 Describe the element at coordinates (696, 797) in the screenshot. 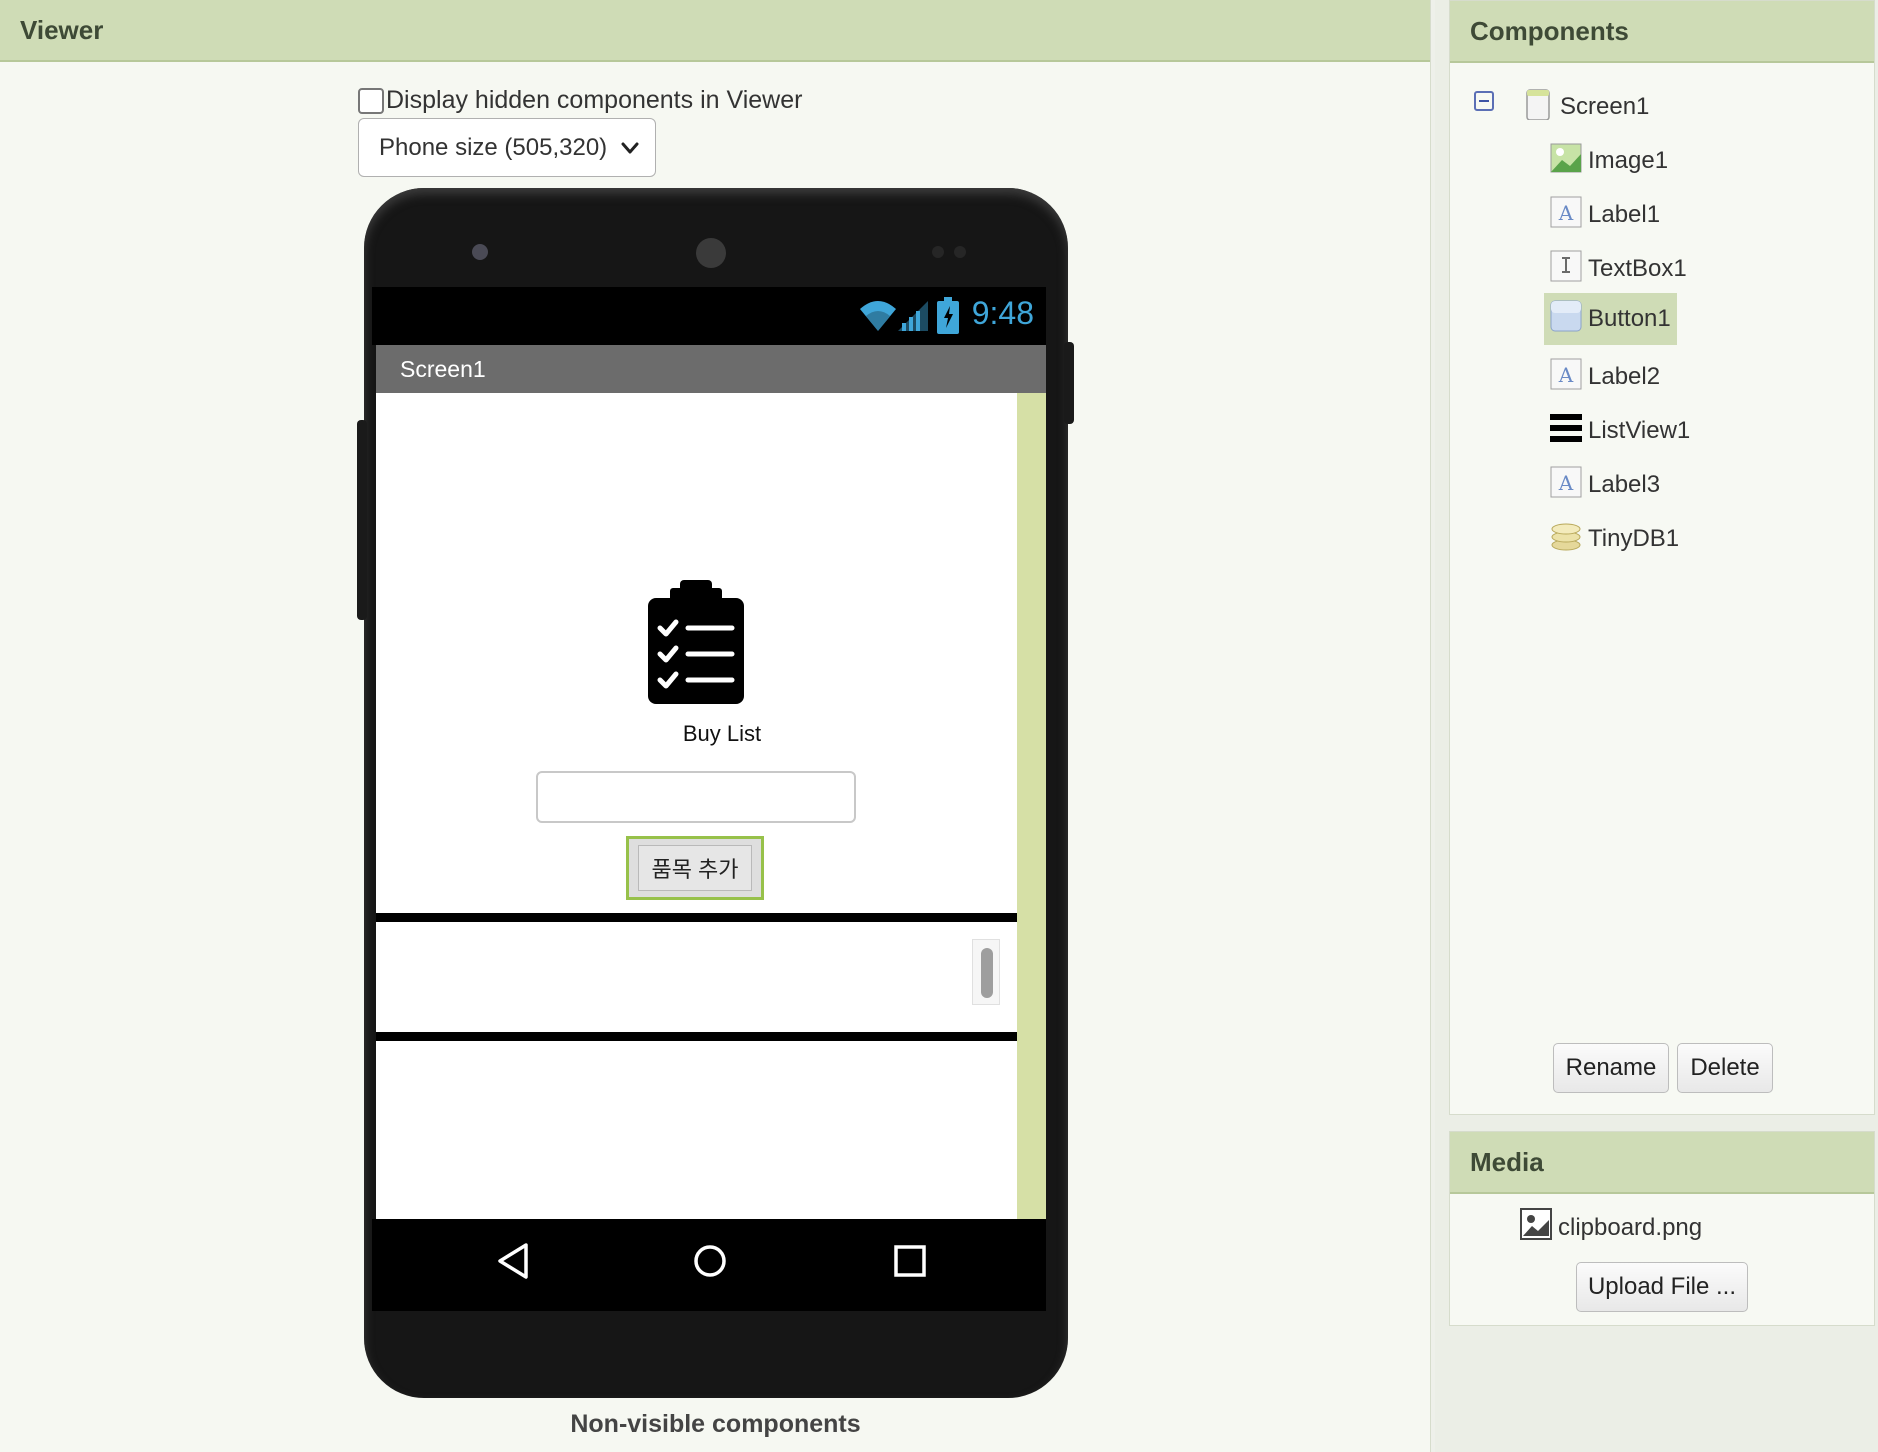

I see `item-textbox` at that location.